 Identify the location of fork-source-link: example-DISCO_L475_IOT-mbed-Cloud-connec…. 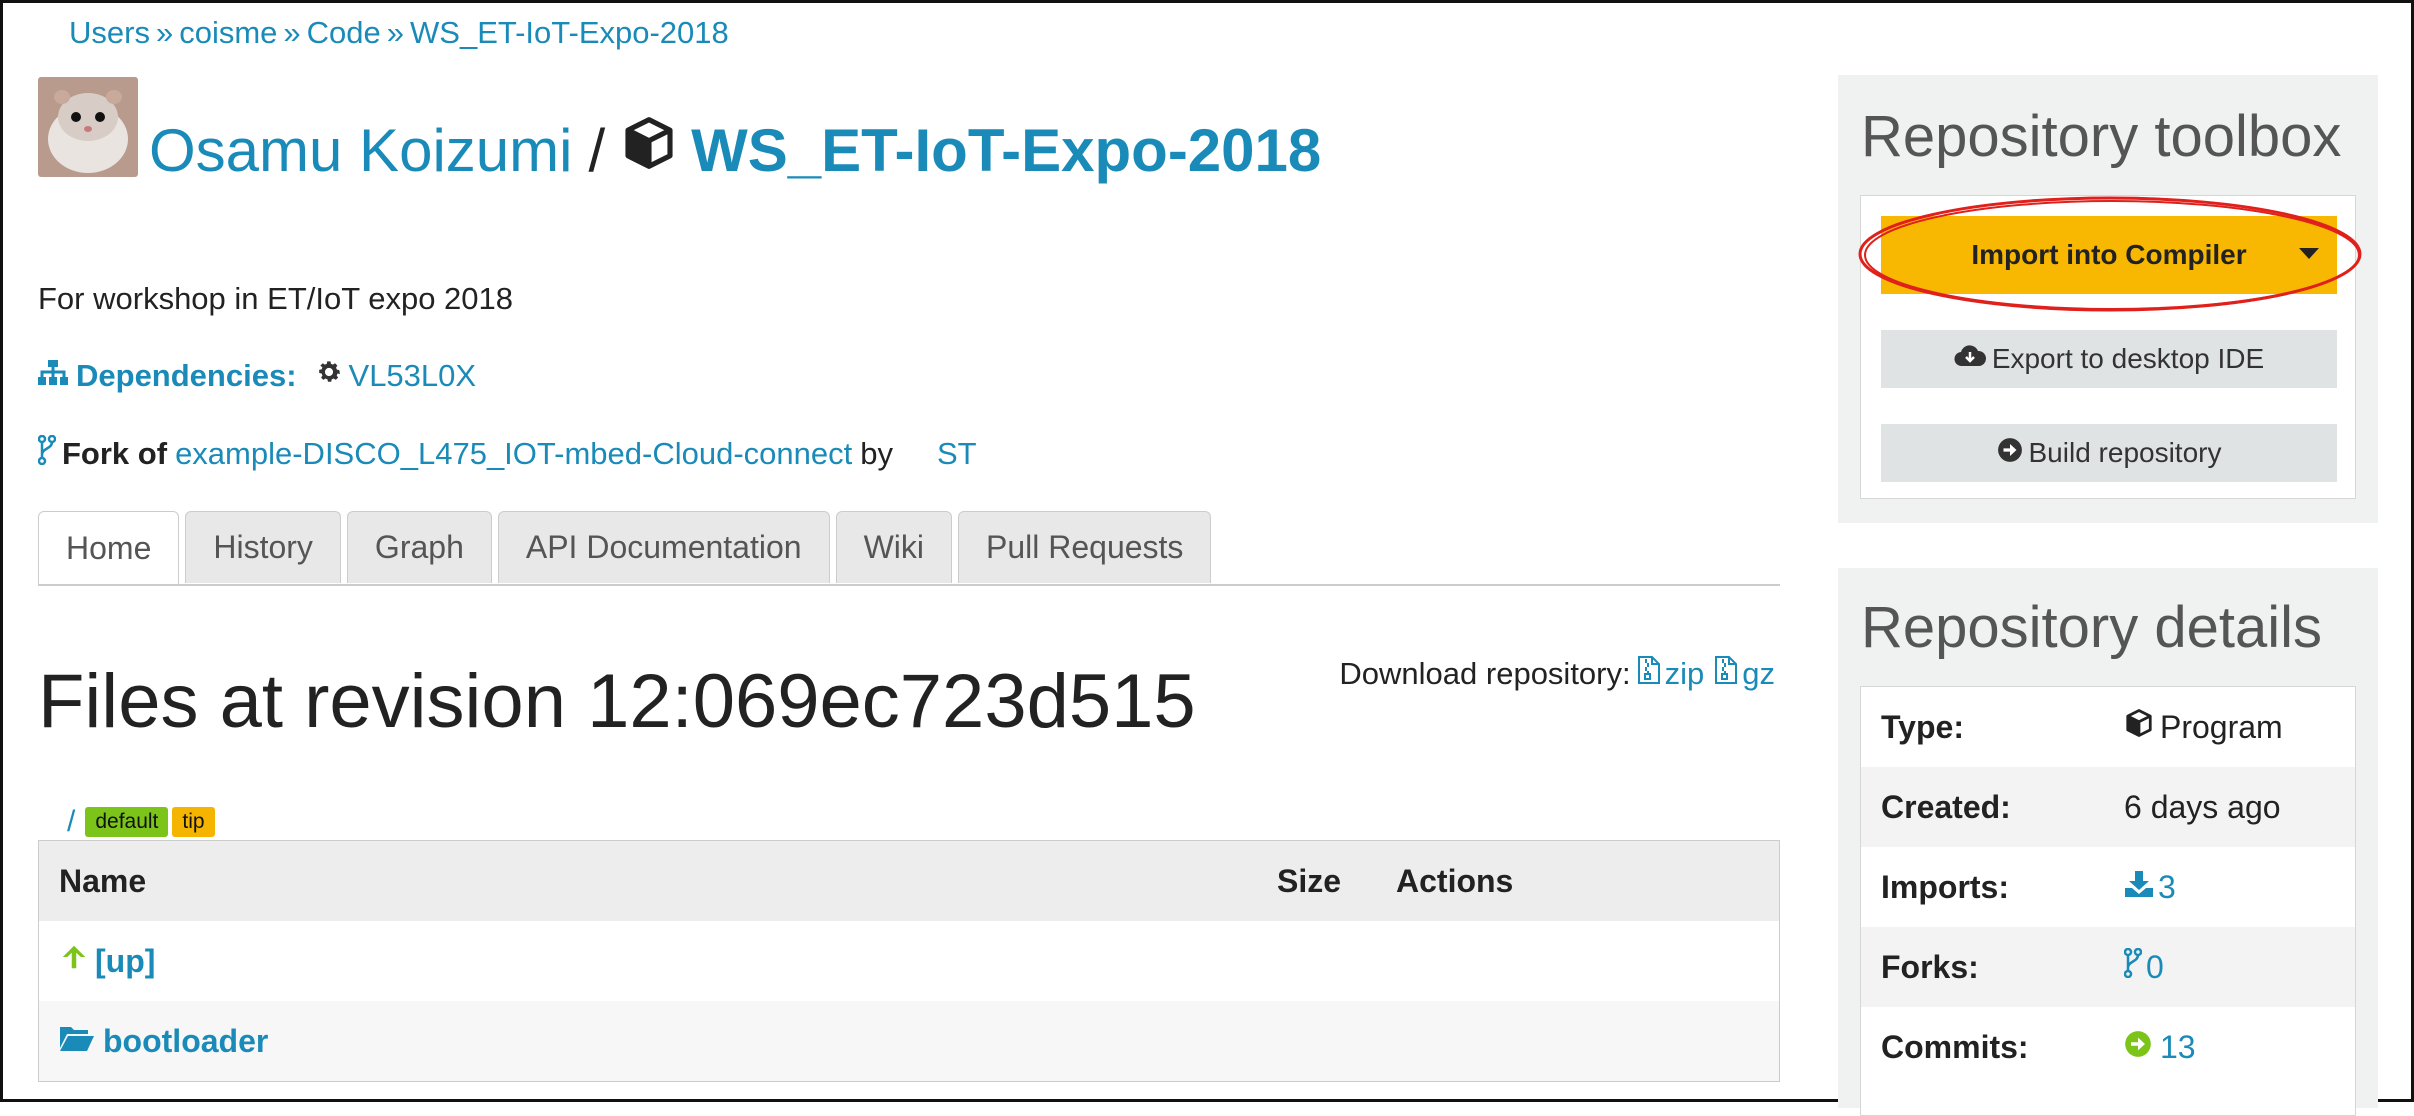
(513, 454).